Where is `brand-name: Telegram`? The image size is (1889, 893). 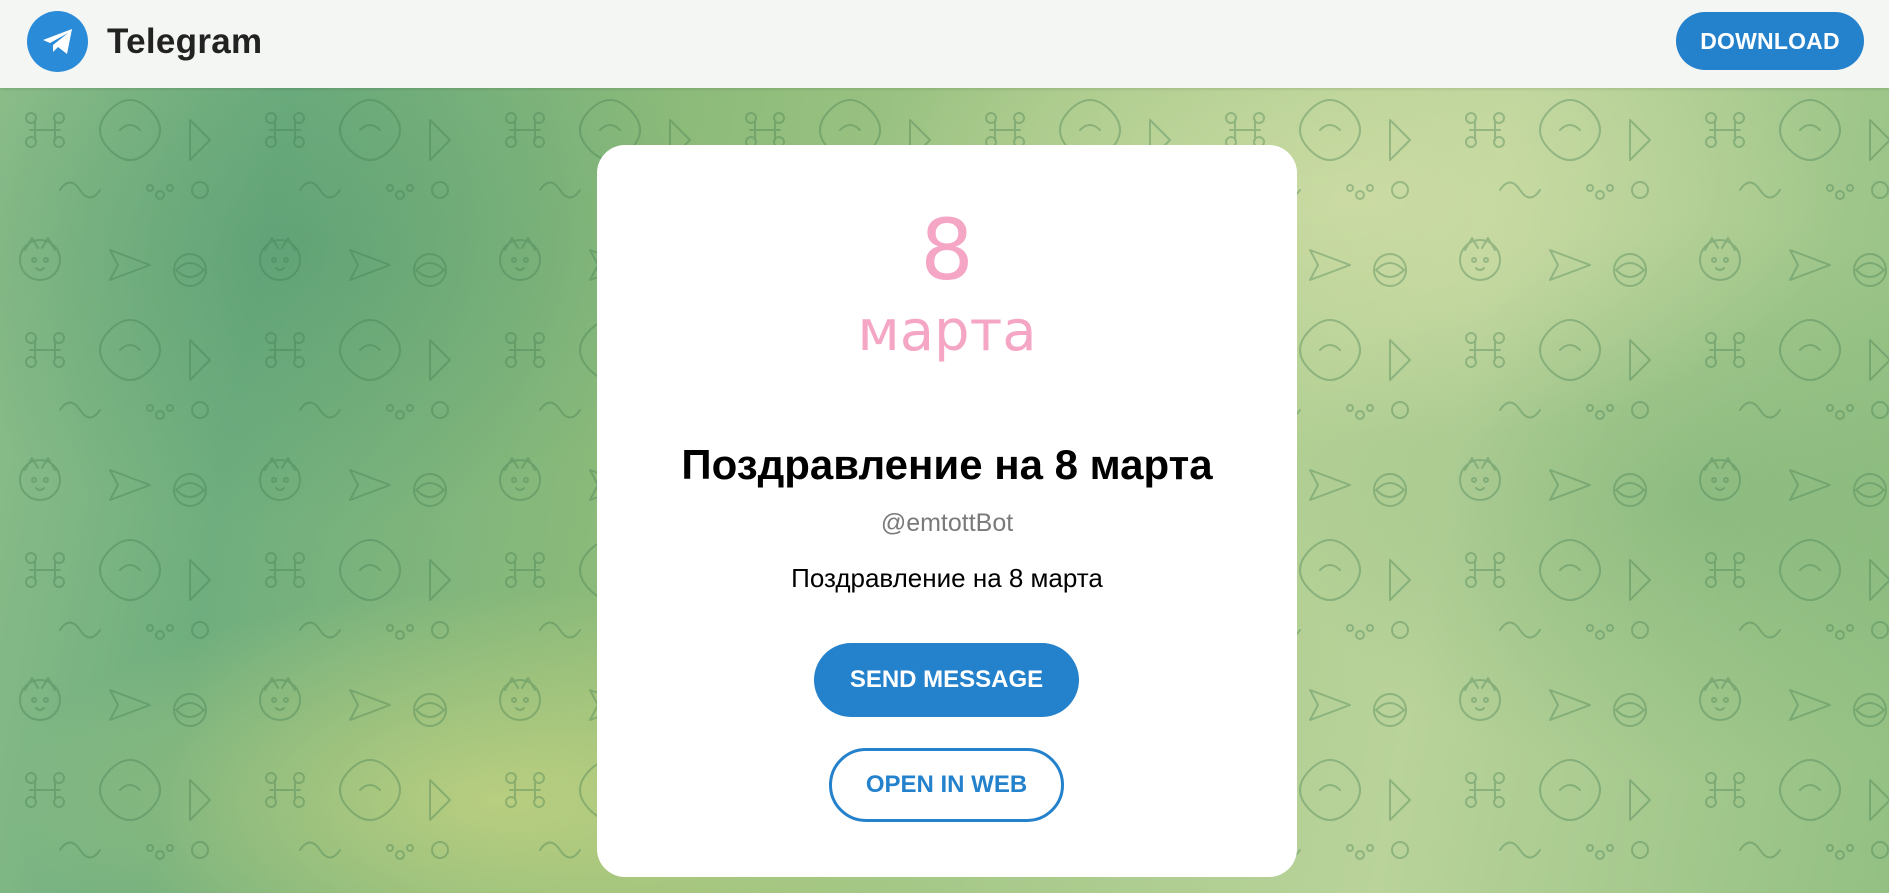 brand-name: Telegram is located at coordinates (185, 41).